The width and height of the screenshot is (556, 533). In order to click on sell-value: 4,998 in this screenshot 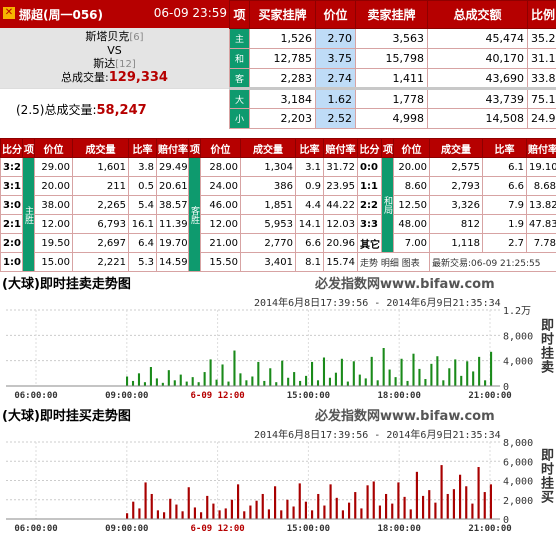, I will do `click(391, 118)`.